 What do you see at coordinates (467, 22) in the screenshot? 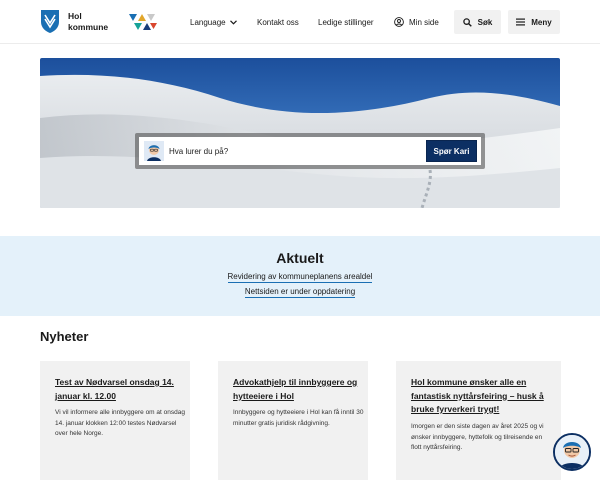
I see `search-icon` at bounding box center [467, 22].